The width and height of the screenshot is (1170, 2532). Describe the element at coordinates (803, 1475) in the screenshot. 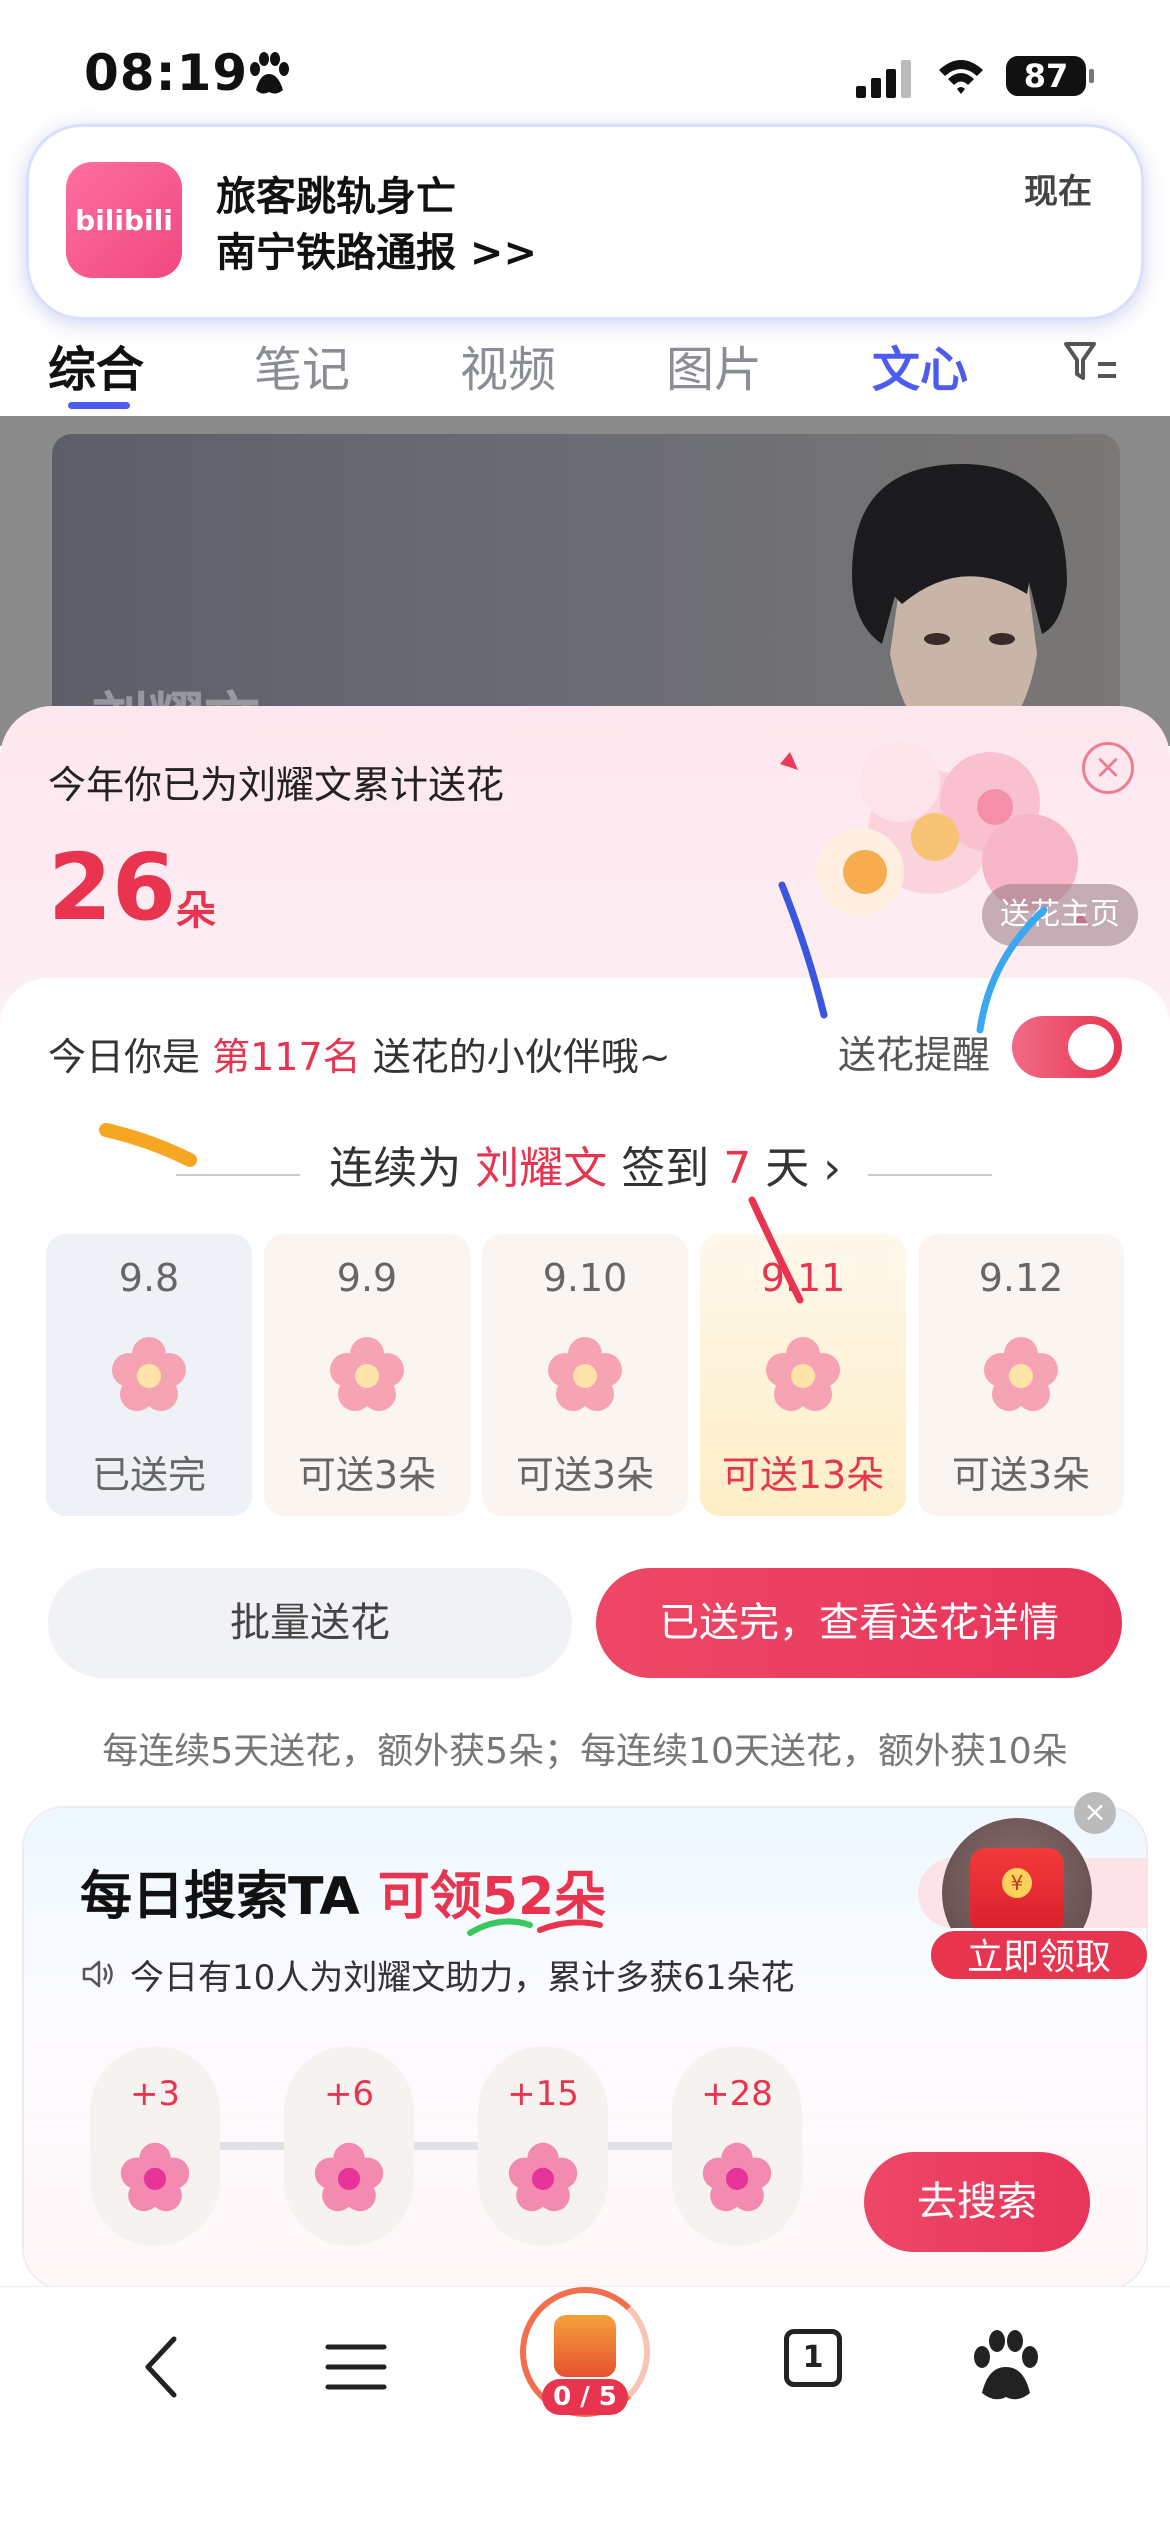

I see `day-status: 可送13朵` at that location.